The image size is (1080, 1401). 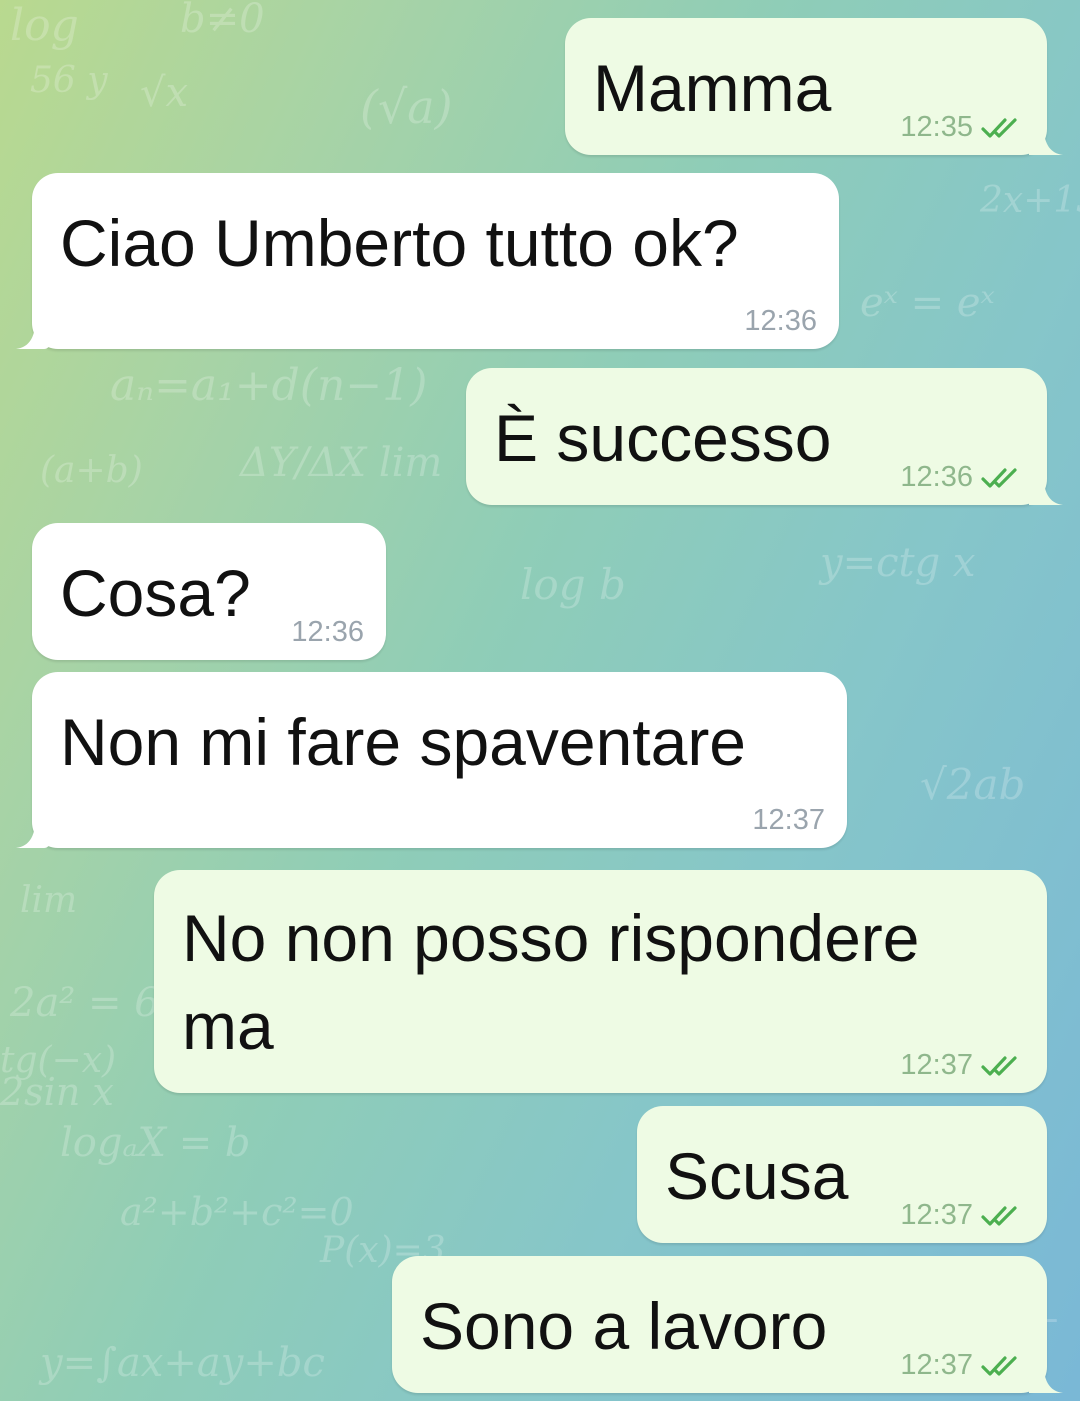 What do you see at coordinates (155, 593) in the screenshot?
I see `message-text: Cosa?` at bounding box center [155, 593].